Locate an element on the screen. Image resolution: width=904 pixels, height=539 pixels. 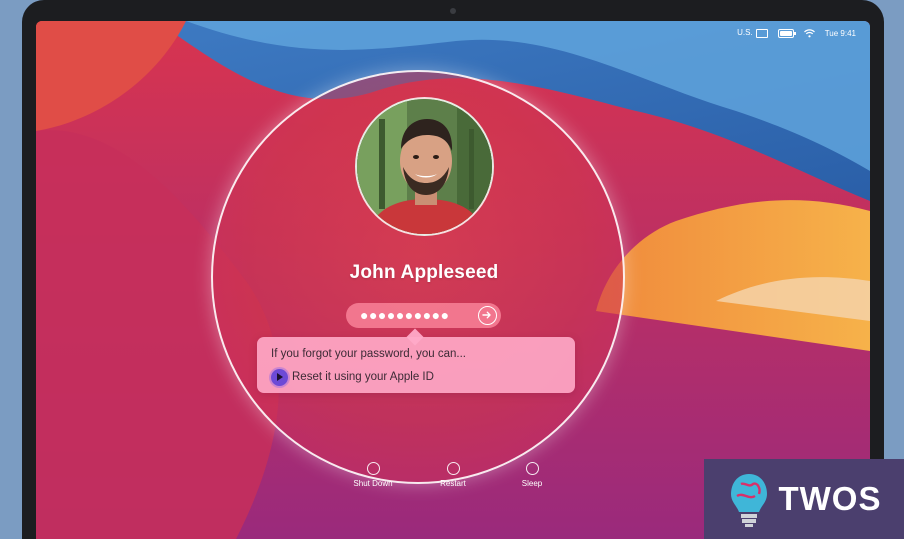
power-icon is located at coordinates (373, 468).